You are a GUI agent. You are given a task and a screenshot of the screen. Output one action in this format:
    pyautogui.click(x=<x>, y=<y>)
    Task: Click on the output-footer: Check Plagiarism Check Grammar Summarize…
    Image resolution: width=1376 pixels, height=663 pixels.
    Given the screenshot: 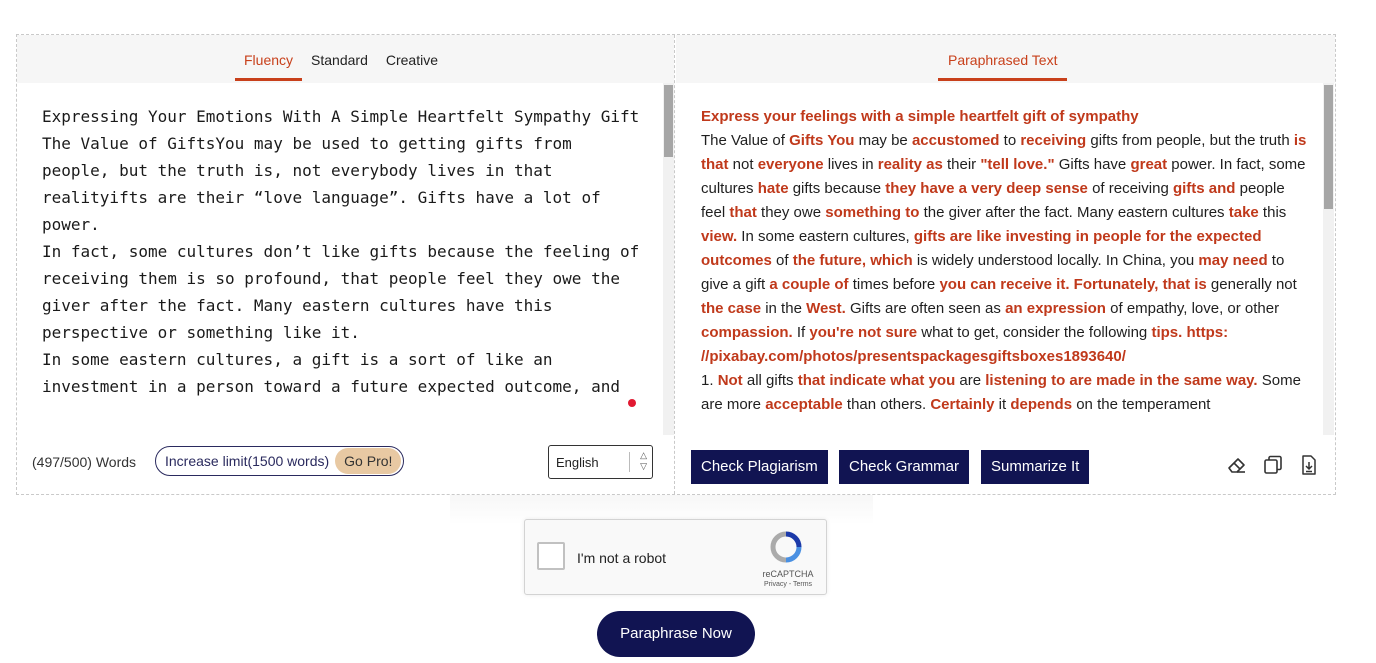 What is the action you would take?
    pyautogui.click(x=1005, y=464)
    